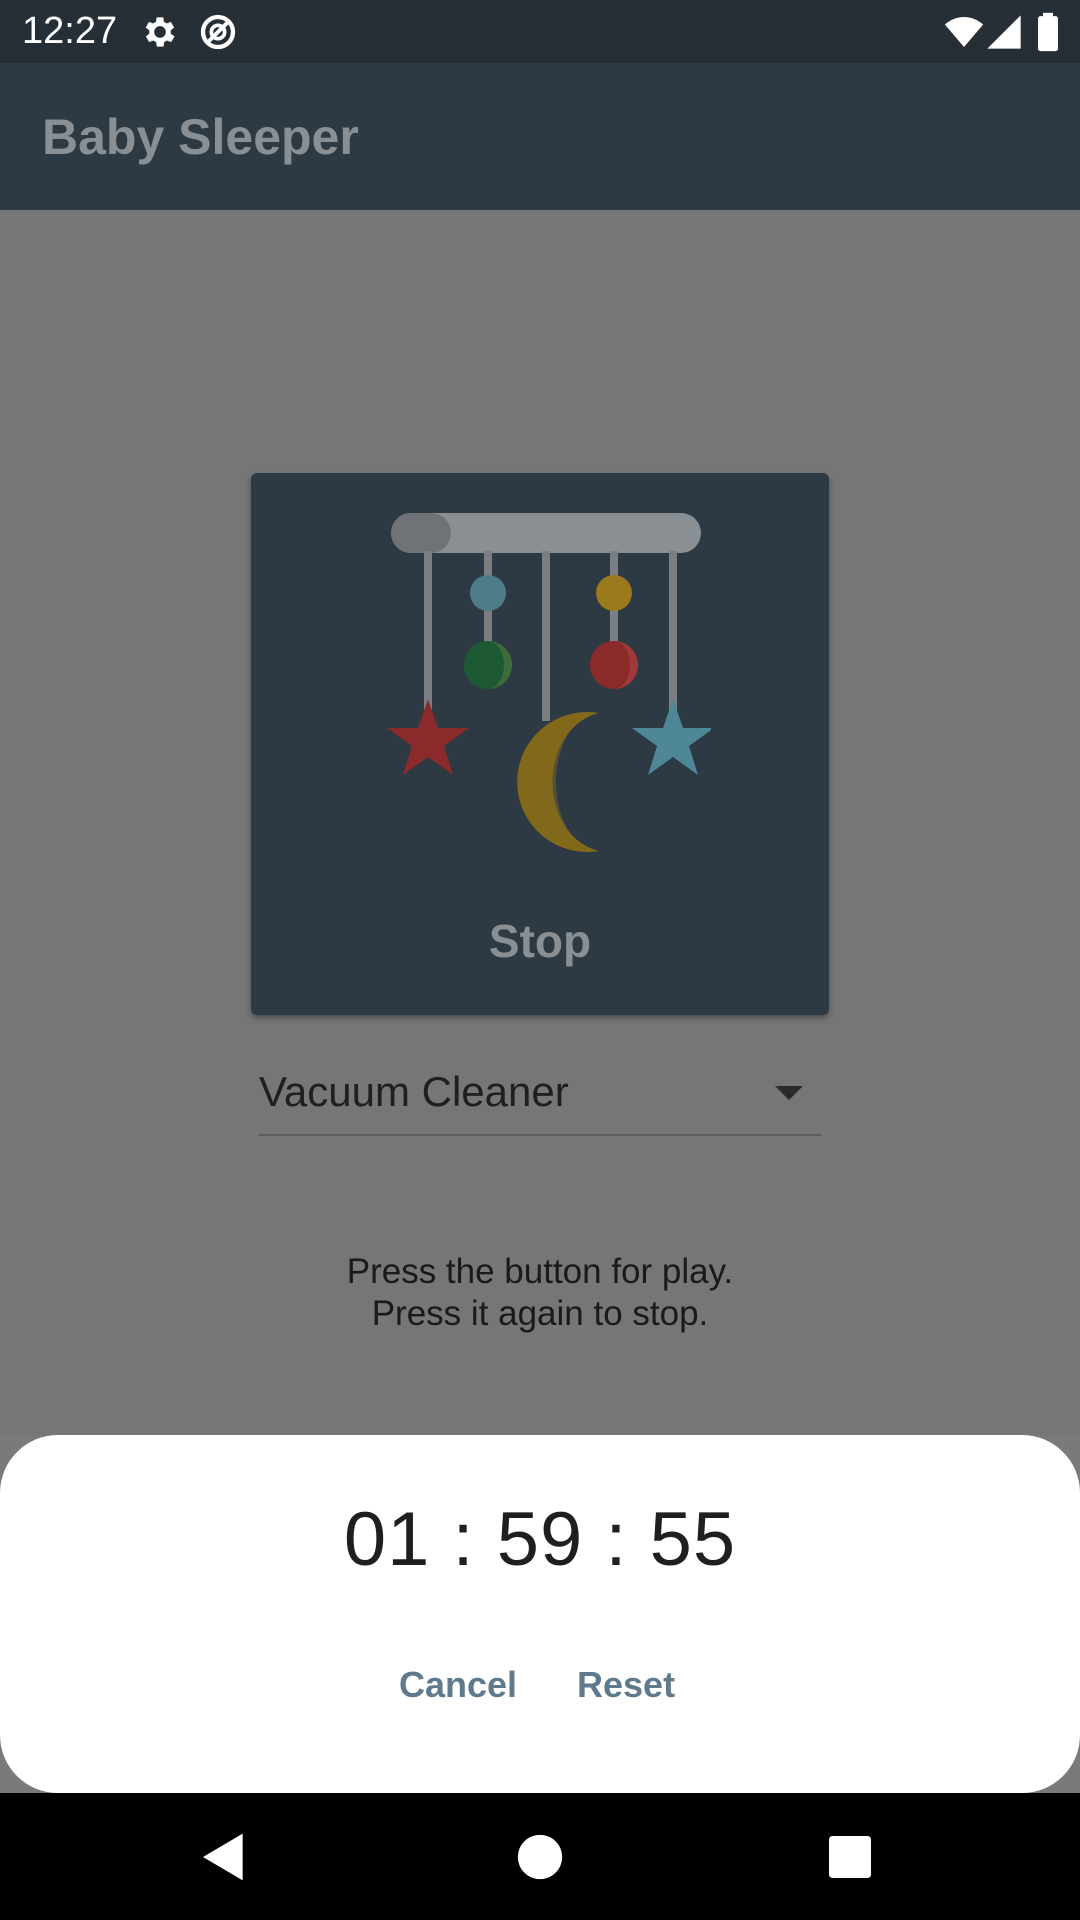 This screenshot has width=1080, height=1920. What do you see at coordinates (850, 1857) in the screenshot?
I see `recents-icon` at bounding box center [850, 1857].